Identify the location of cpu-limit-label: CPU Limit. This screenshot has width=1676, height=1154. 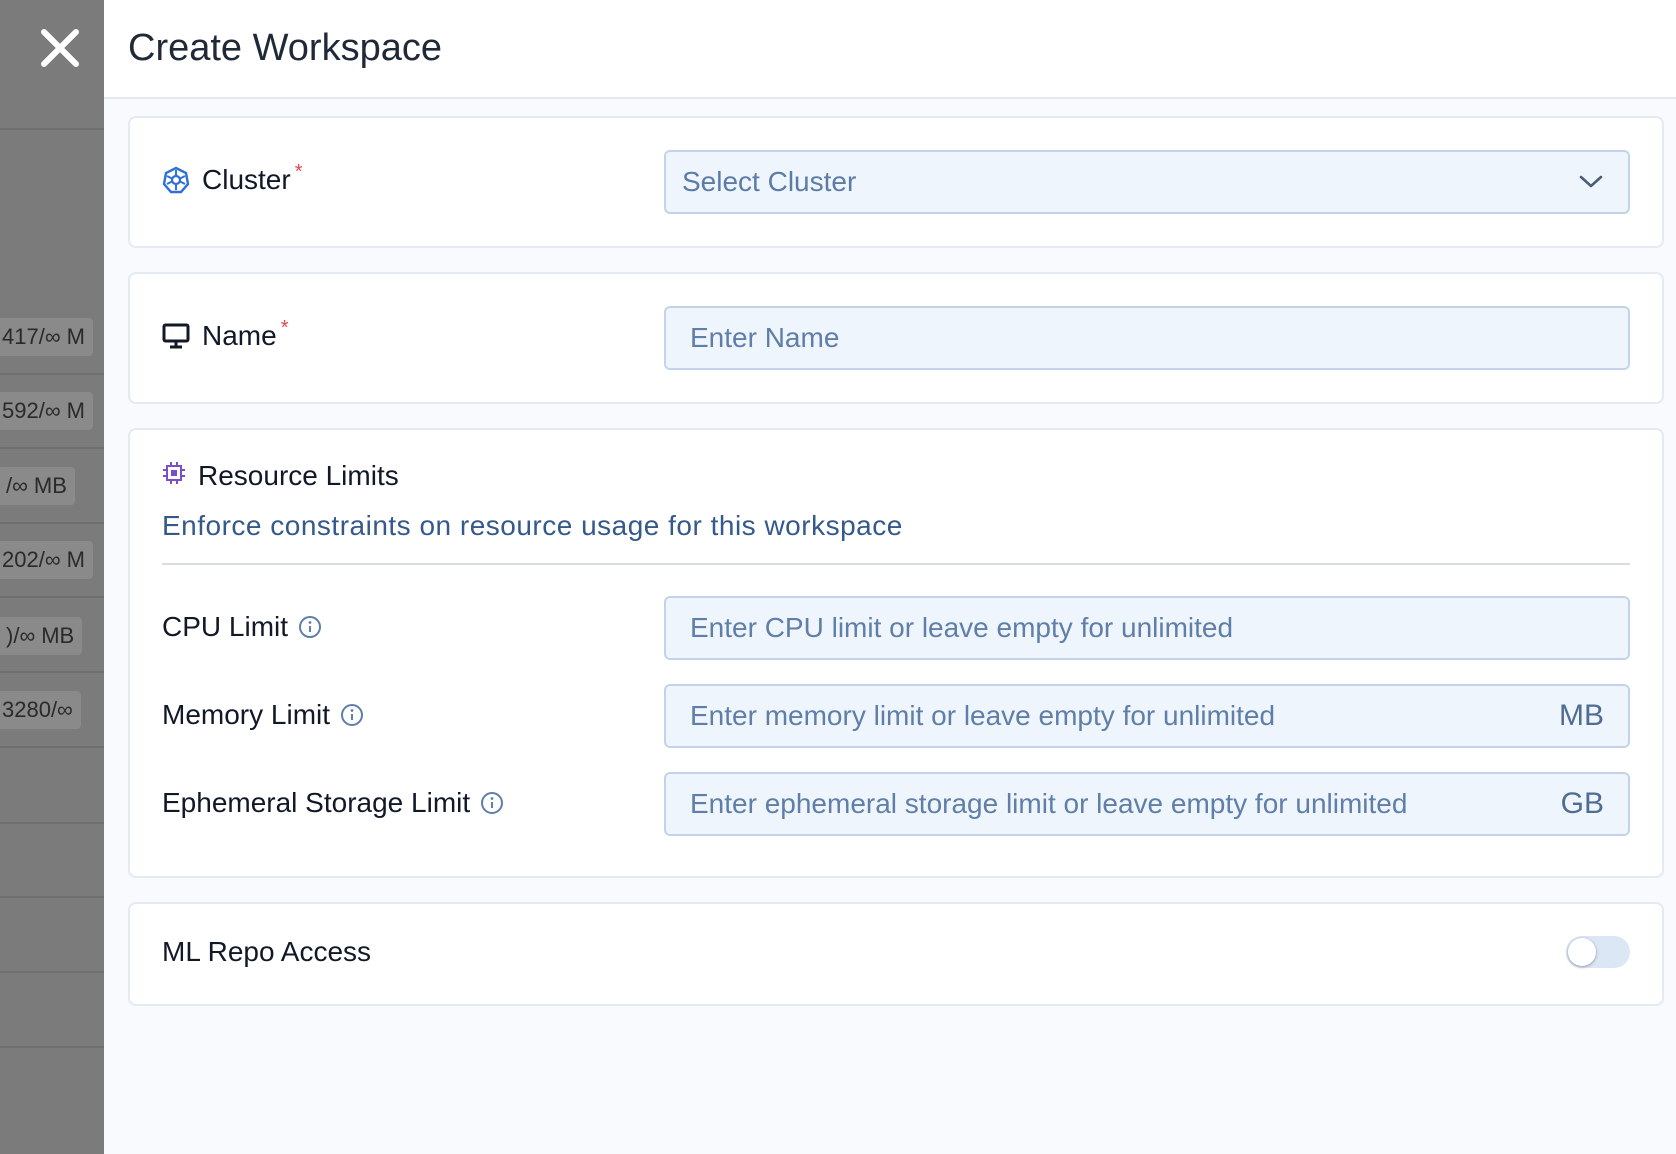
(242, 627).